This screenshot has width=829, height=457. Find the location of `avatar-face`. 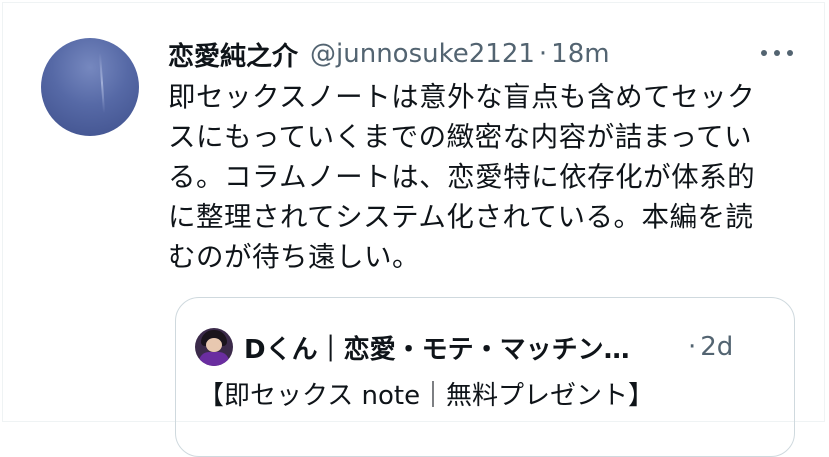

avatar-face is located at coordinates (214, 345).